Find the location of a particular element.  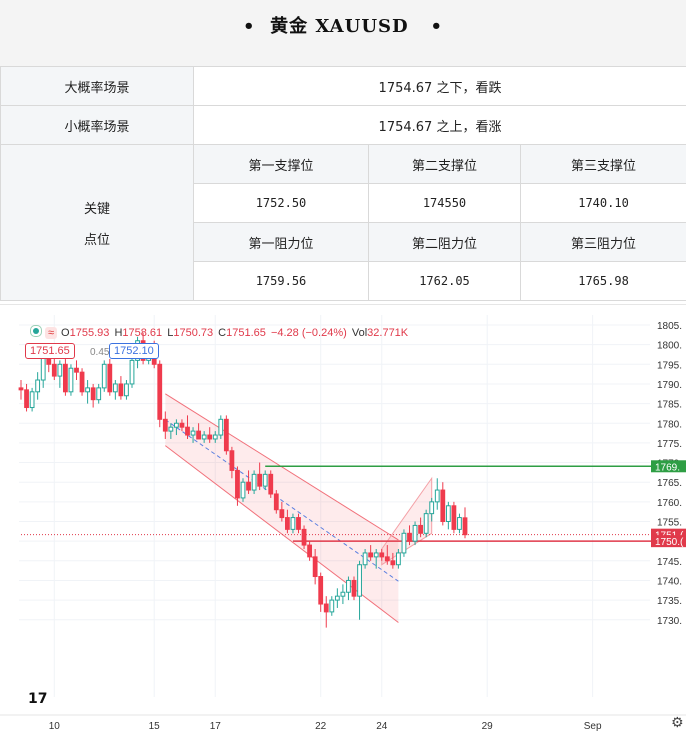

resistance-1-label: 第一阻力位 is located at coordinates (281, 242).